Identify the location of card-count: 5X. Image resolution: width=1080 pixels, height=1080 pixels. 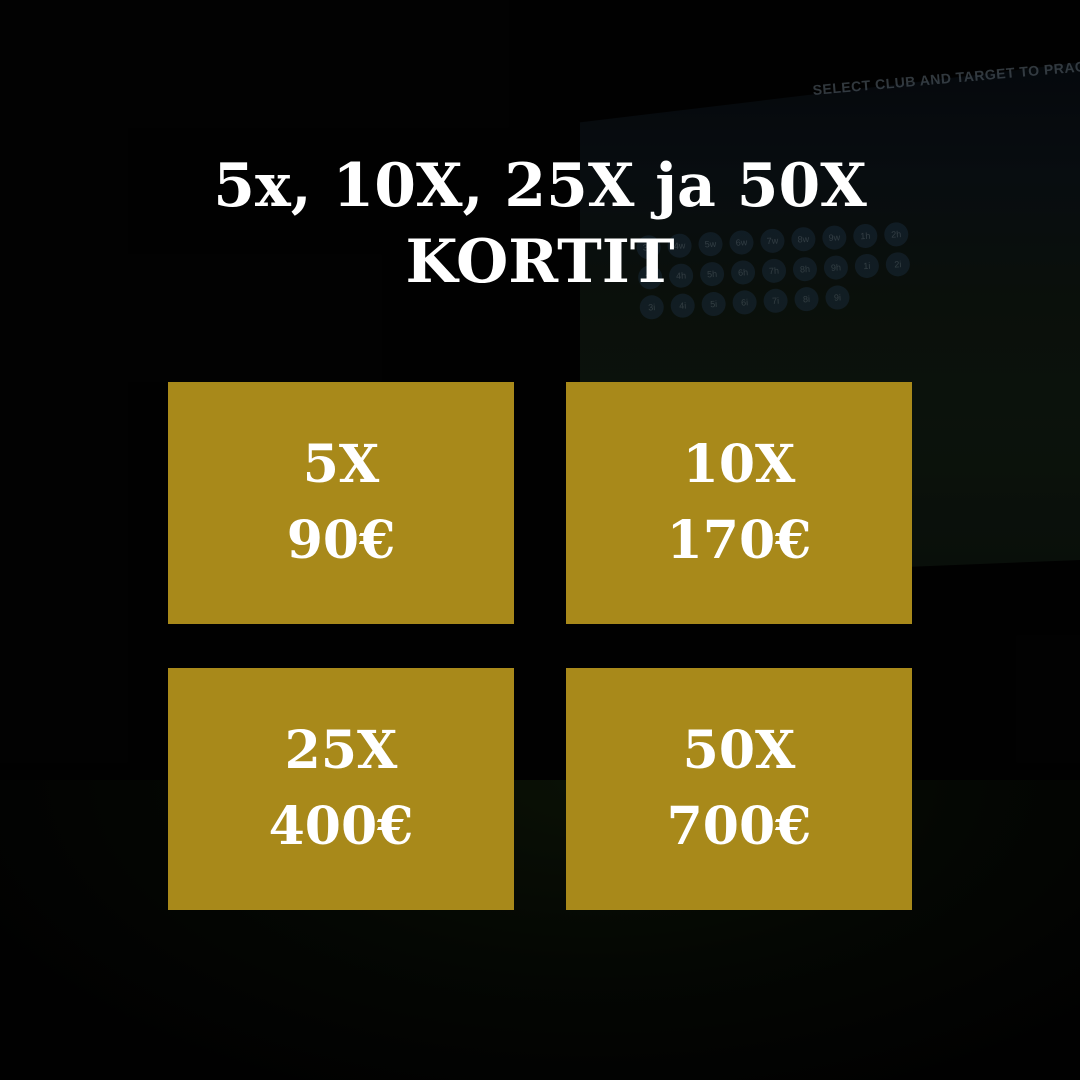
(341, 464).